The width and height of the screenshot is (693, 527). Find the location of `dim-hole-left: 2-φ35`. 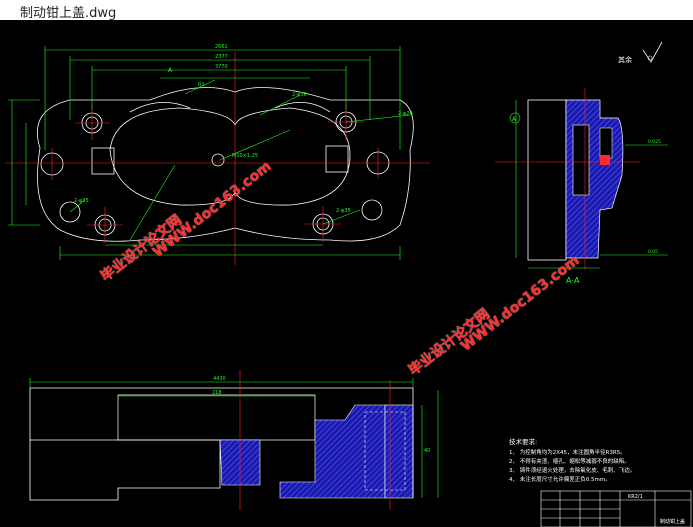

dim-hole-left: 2-φ35 is located at coordinates (81, 201).